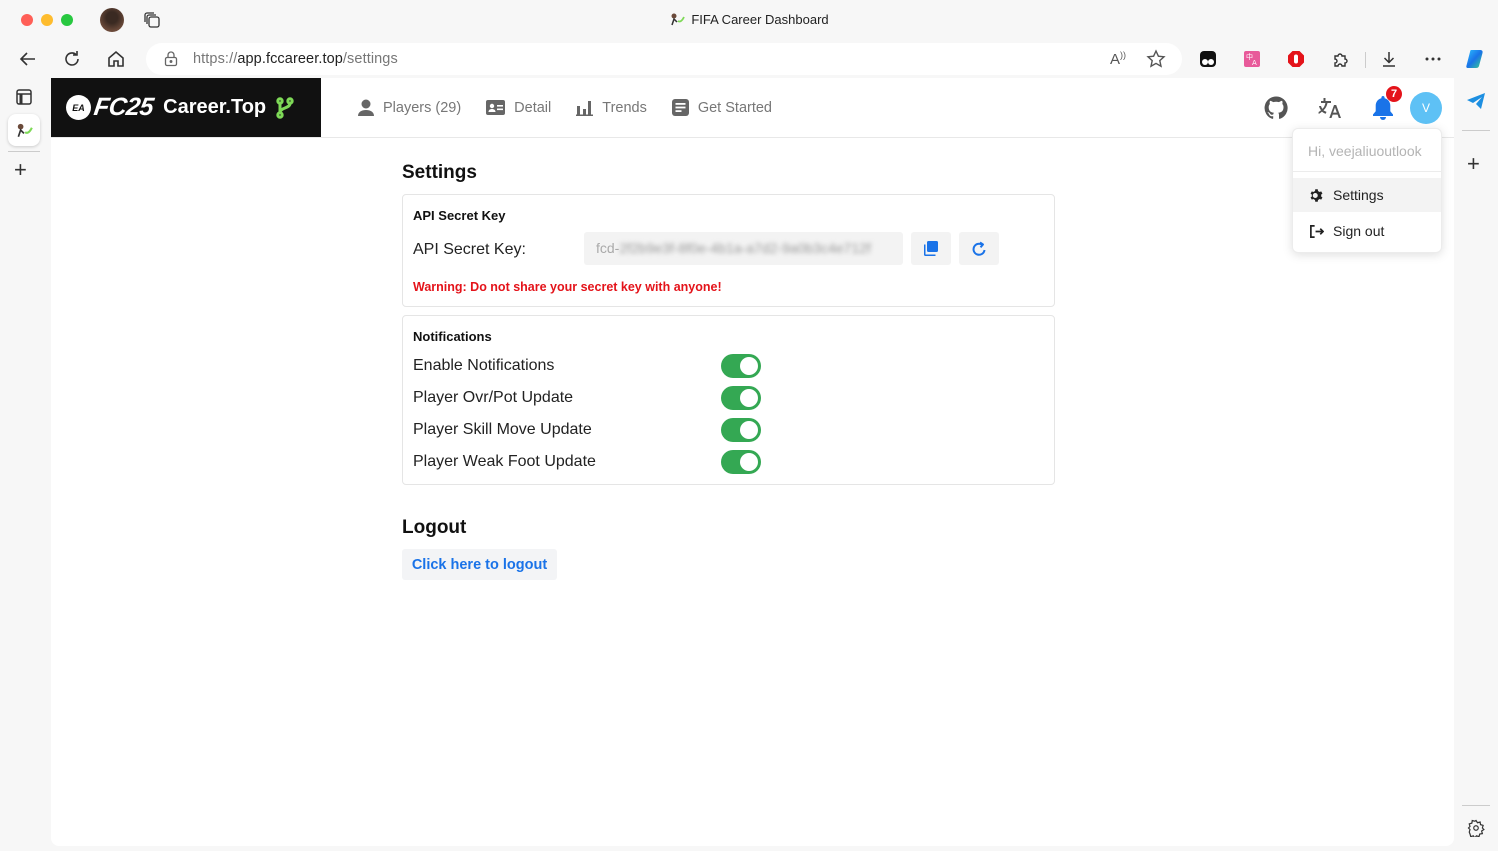  I want to click on edge-sidebar: +, so click(1476, 464).